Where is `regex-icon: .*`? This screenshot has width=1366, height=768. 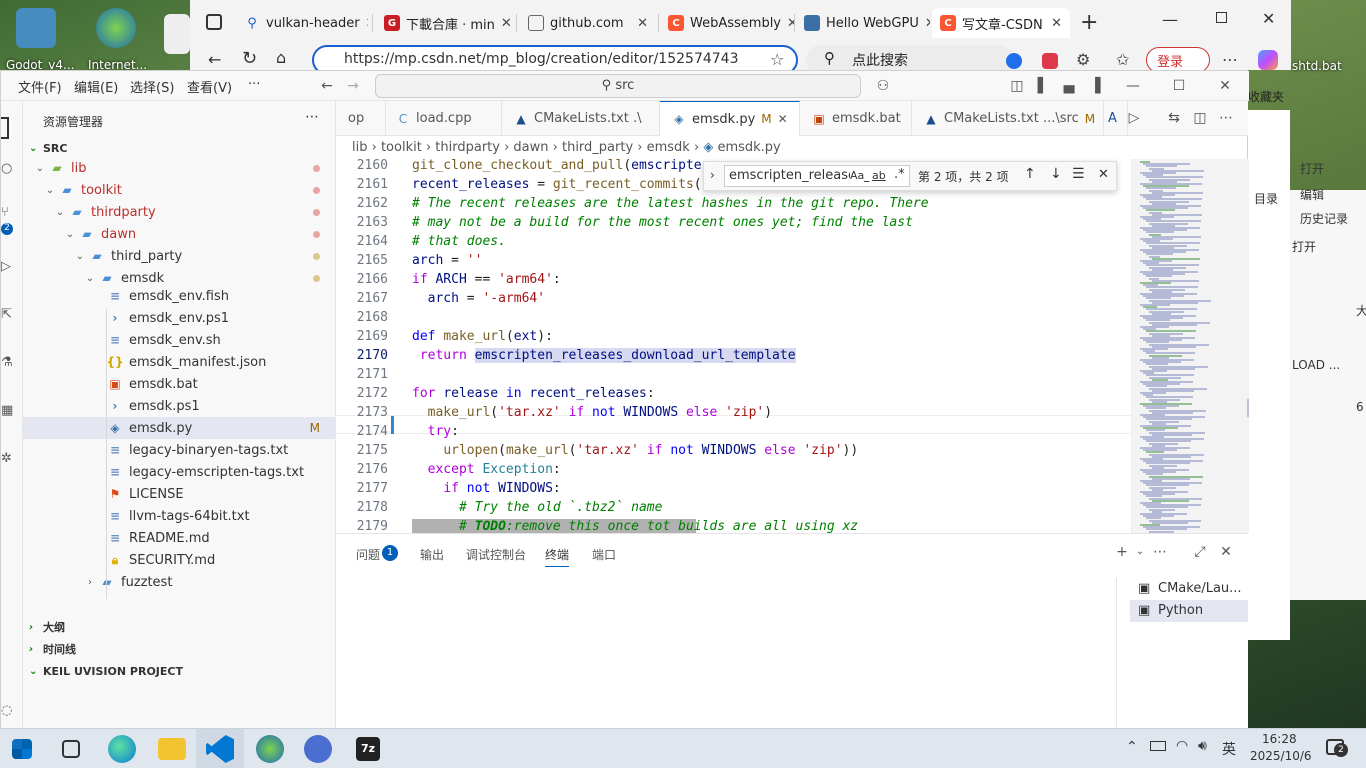
regex-icon: .* is located at coordinates (899, 174).